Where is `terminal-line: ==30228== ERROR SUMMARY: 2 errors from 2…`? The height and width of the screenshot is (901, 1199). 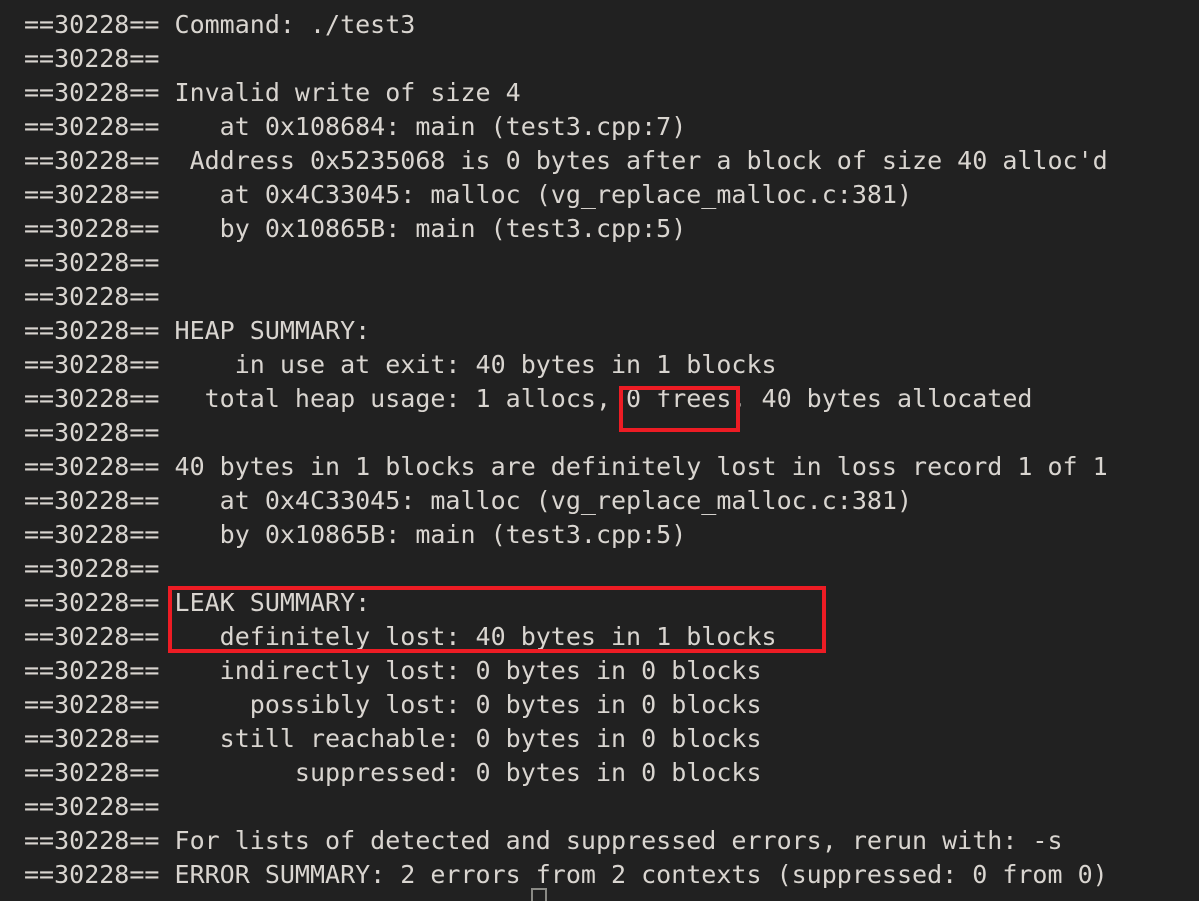 terminal-line: ==30228== ERROR SUMMARY: 2 errors from 2… is located at coordinates (566, 874).